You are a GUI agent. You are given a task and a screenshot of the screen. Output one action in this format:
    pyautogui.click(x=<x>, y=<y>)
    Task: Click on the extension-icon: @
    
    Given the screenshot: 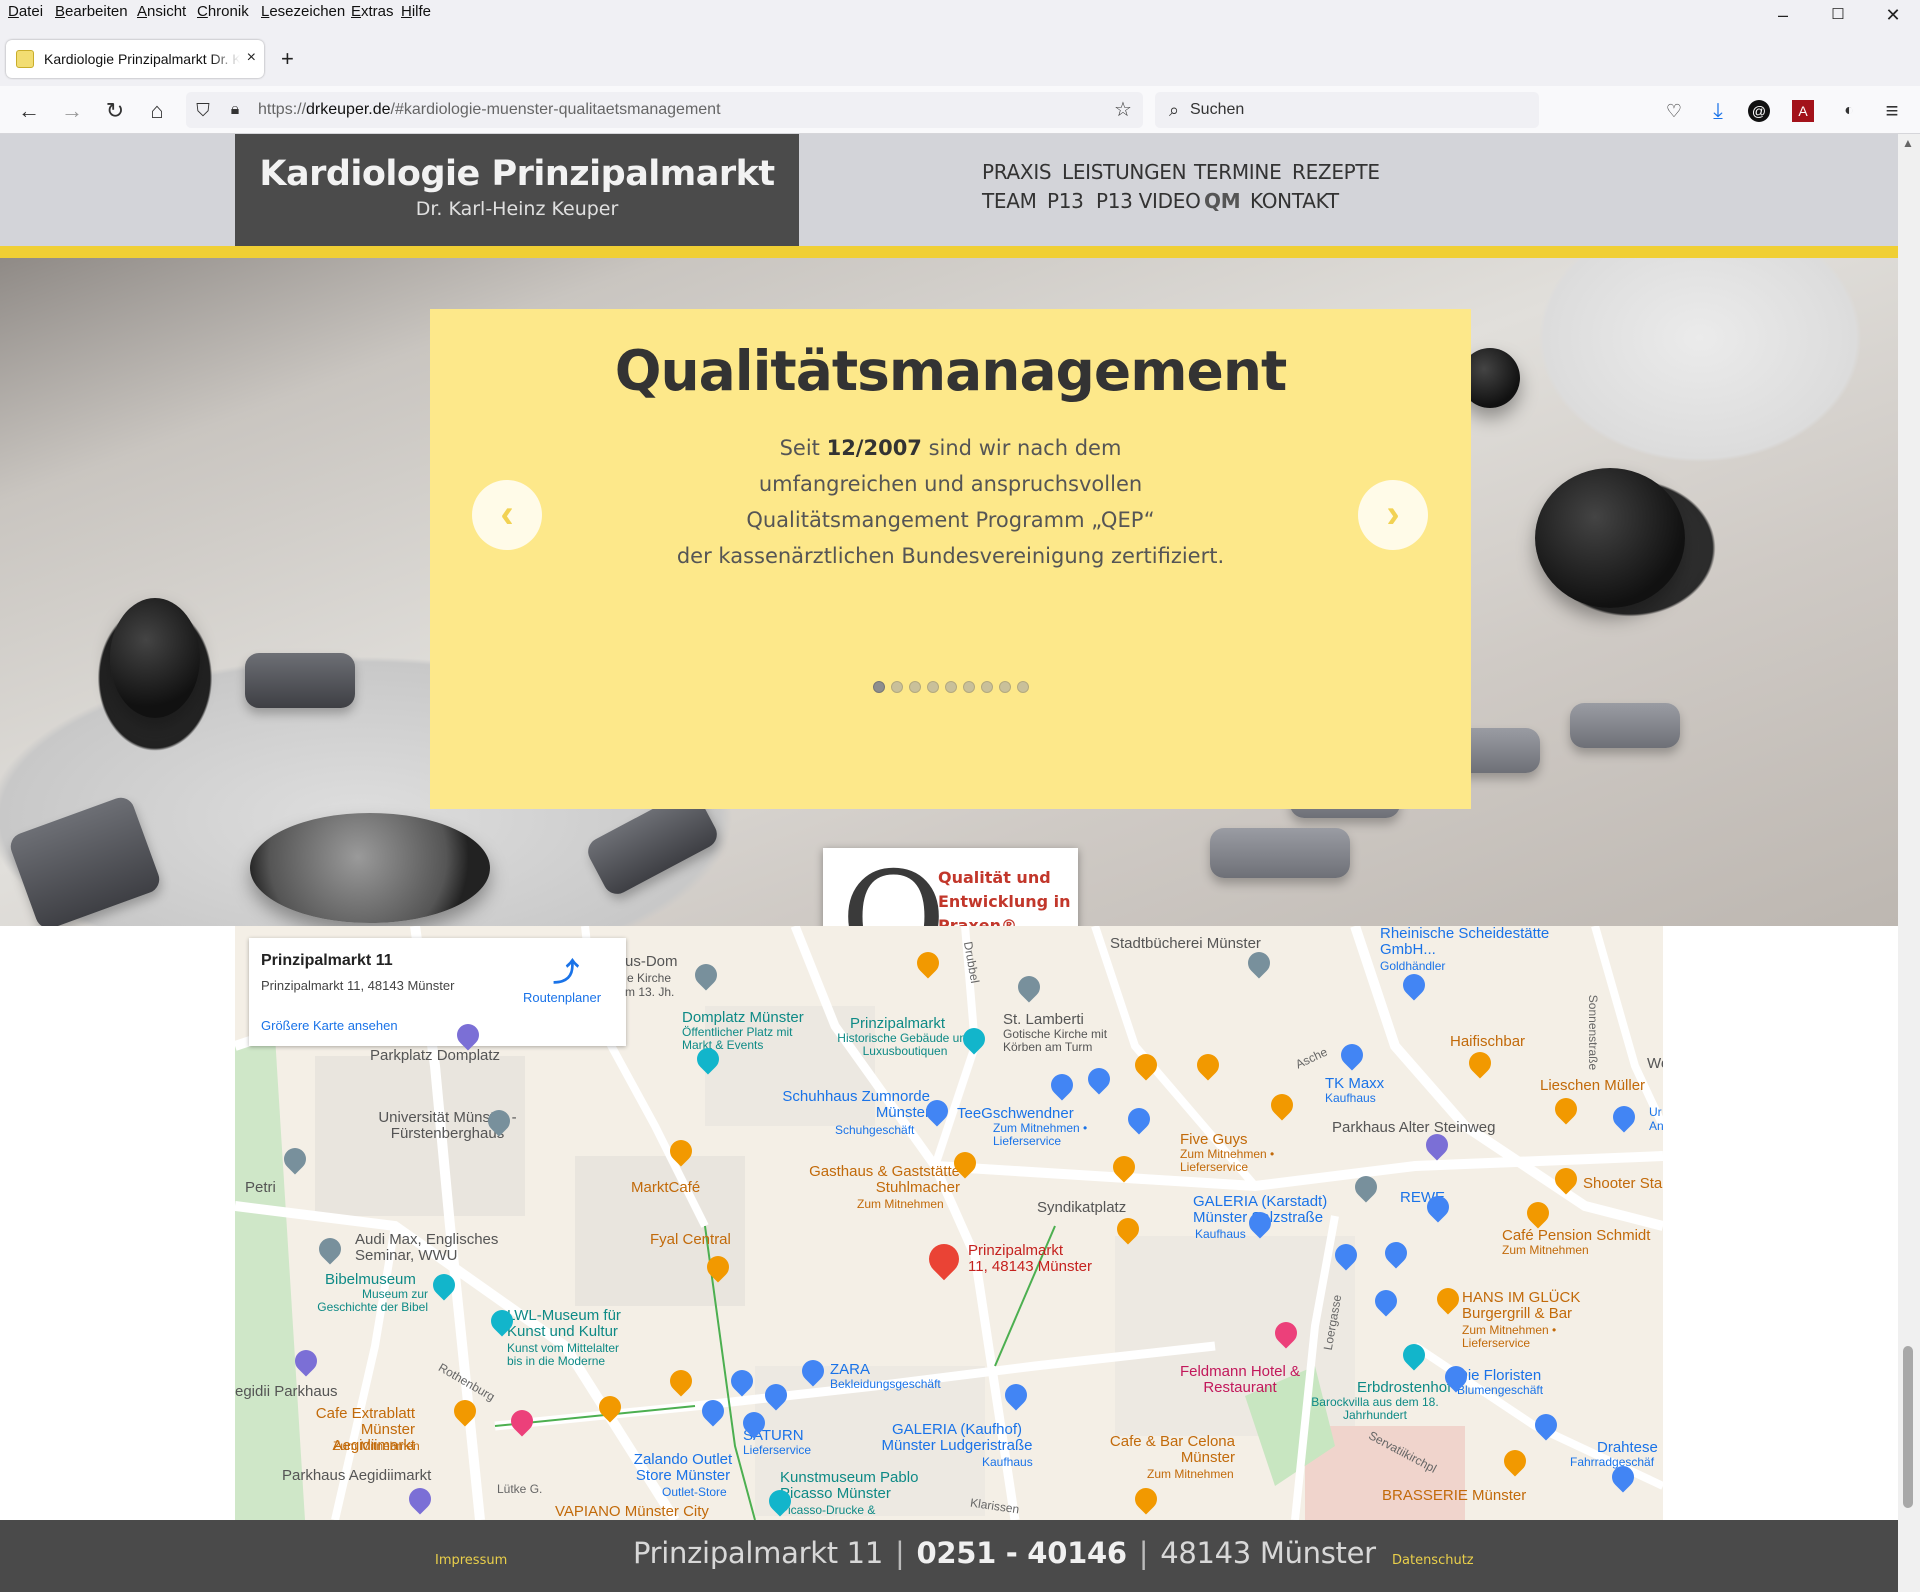 What is the action you would take?
    pyautogui.click(x=1759, y=111)
    